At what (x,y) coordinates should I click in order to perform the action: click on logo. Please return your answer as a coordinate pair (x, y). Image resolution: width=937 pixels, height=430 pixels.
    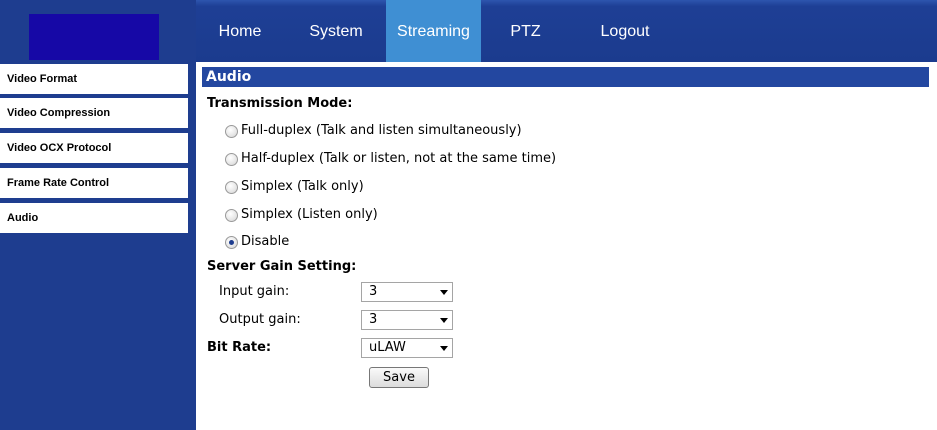
    Looking at the image, I should click on (94, 37).